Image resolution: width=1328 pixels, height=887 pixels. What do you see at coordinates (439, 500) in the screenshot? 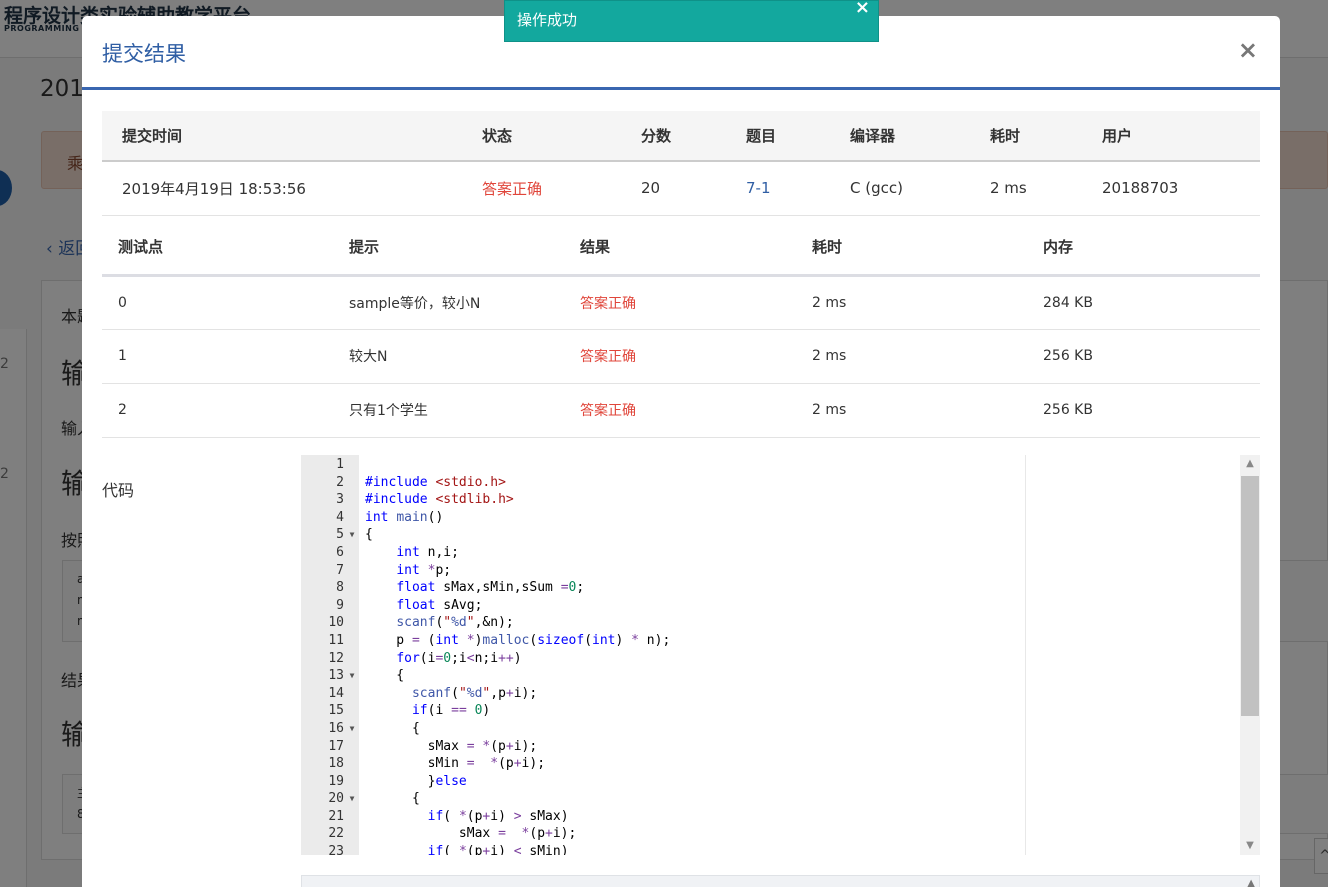
I see `code-text: #include <stdlib.h>` at bounding box center [439, 500].